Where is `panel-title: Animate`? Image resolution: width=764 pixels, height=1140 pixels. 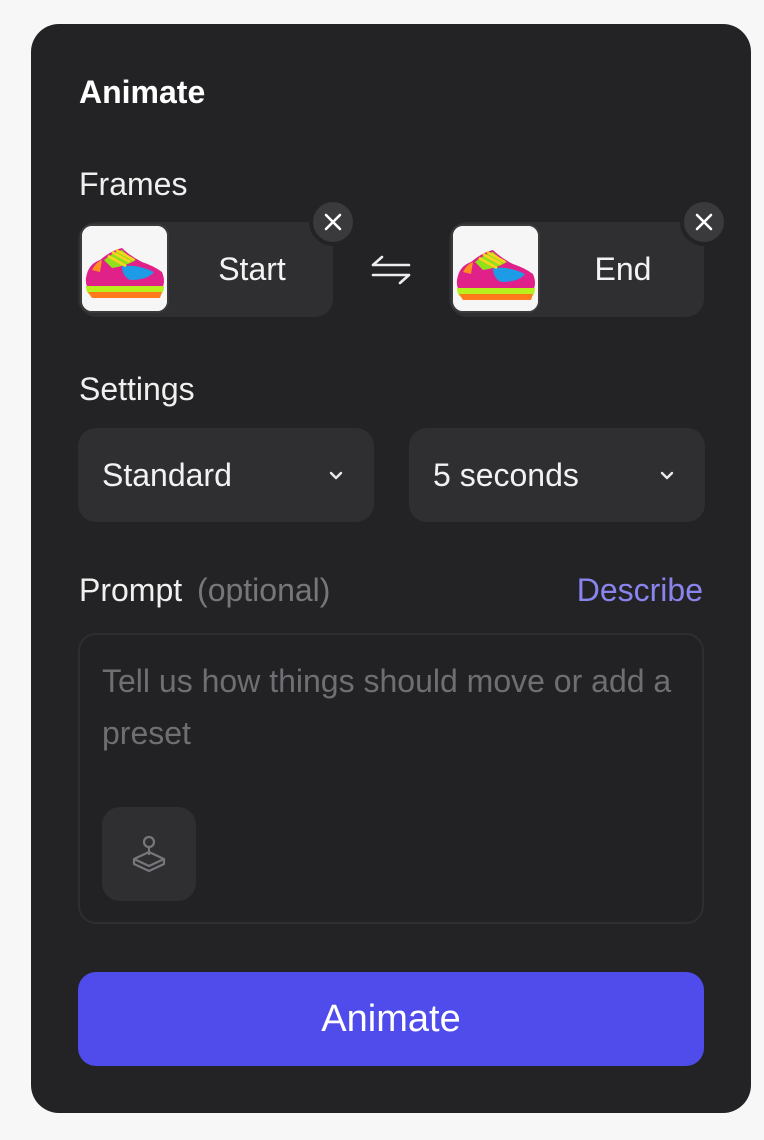 panel-title: Animate is located at coordinates (142, 92).